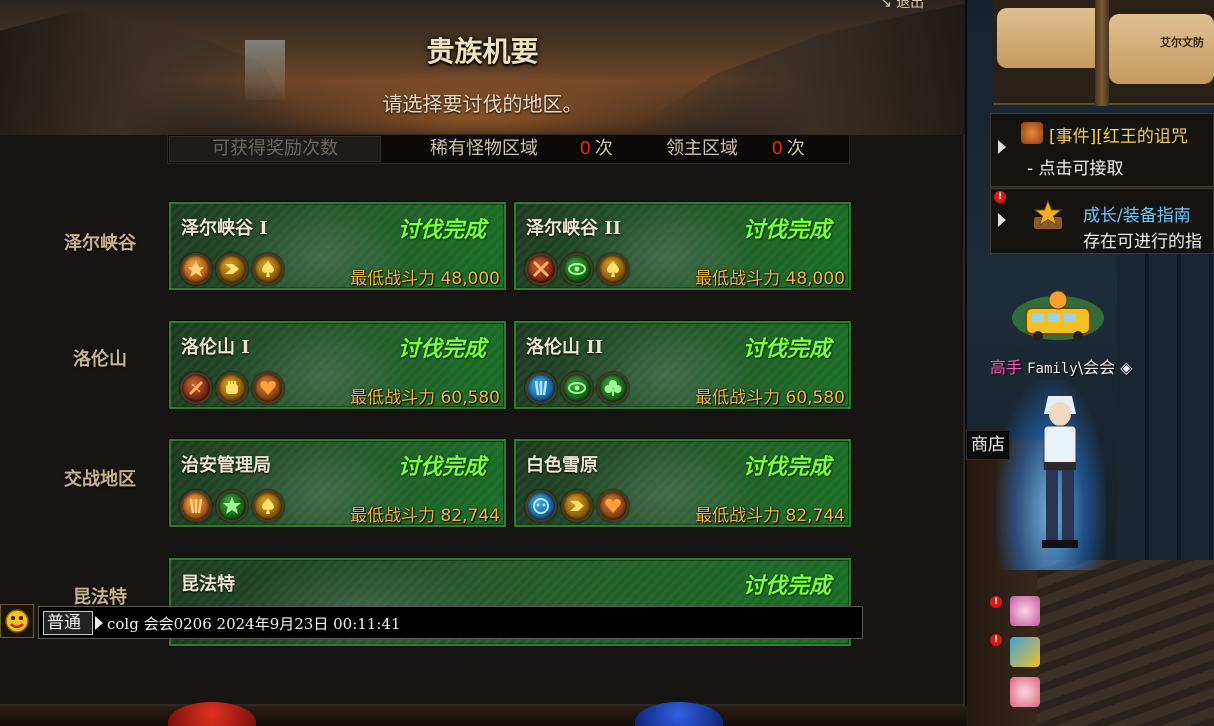 This screenshot has height=726, width=1214. What do you see at coordinates (275, 149) in the screenshot?
I see `reward-count-label: 可获得奖励次数` at bounding box center [275, 149].